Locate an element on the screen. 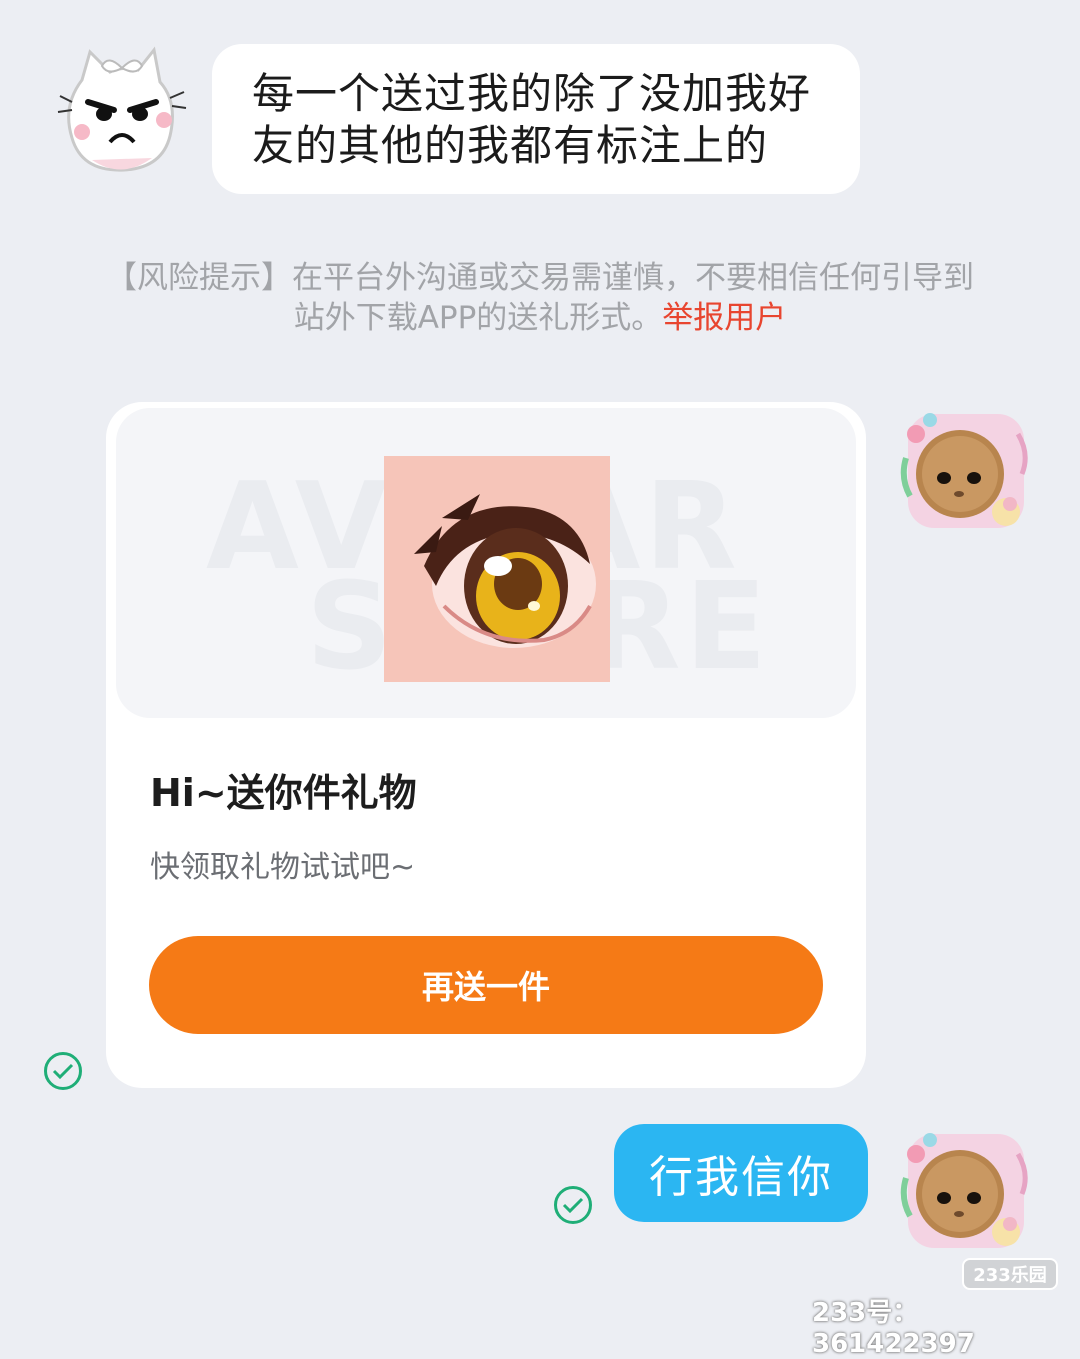  eye-gift-image is located at coordinates (497, 569).